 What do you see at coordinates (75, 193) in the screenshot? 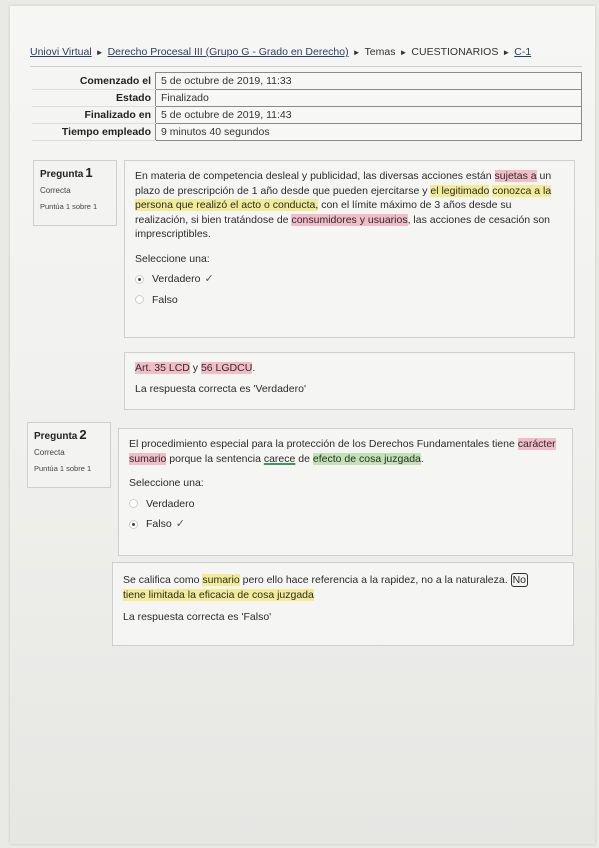
I see `question-1-info: Pregunta 1 Correcta Puntúa 1 sobre 1` at bounding box center [75, 193].